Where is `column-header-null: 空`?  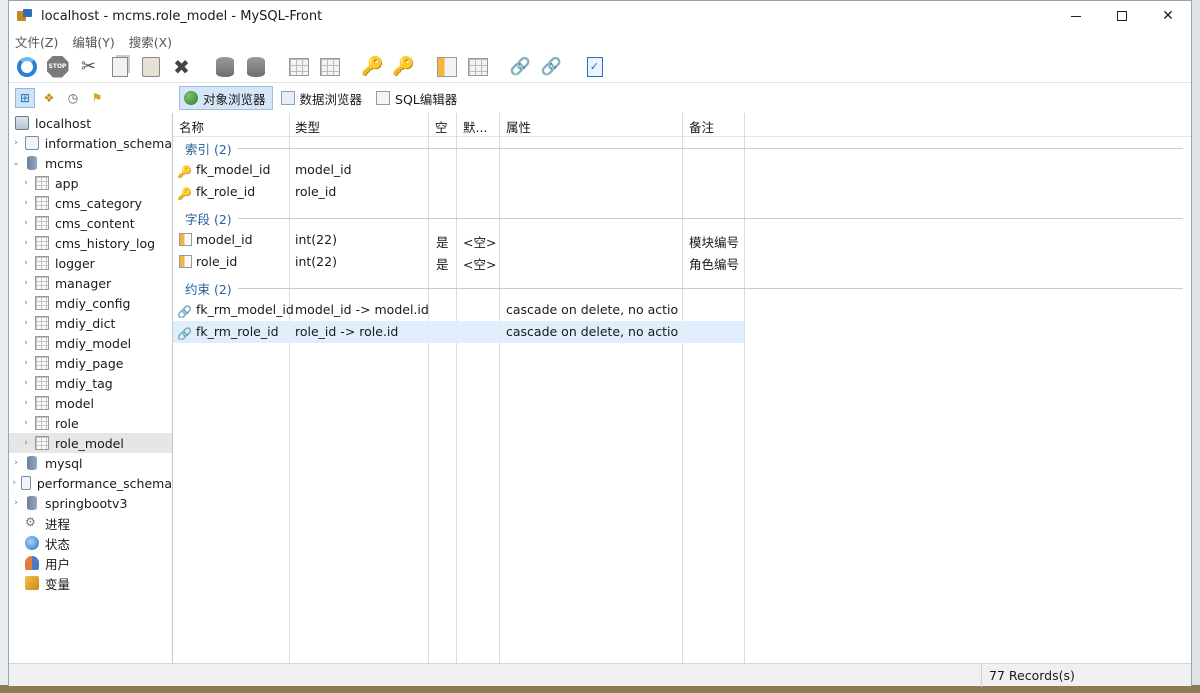
column-header-null: 空 is located at coordinates (441, 126).